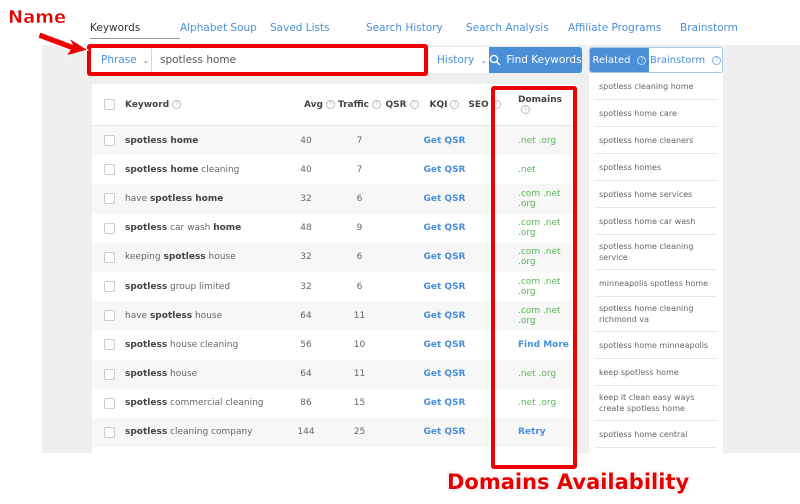  What do you see at coordinates (318, 30) in the screenshot?
I see `tab-saved-lists: Saved Lists` at bounding box center [318, 30].